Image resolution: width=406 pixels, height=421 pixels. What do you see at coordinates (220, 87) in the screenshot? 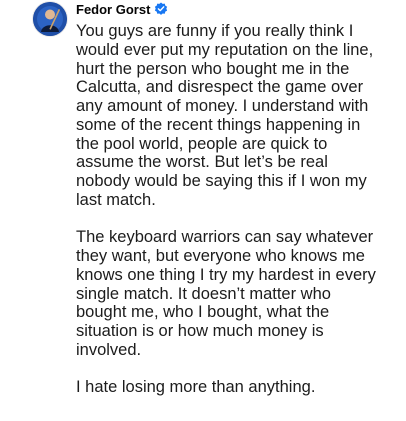
I see `post-line: Calcutta, and disrespect the game over` at bounding box center [220, 87].